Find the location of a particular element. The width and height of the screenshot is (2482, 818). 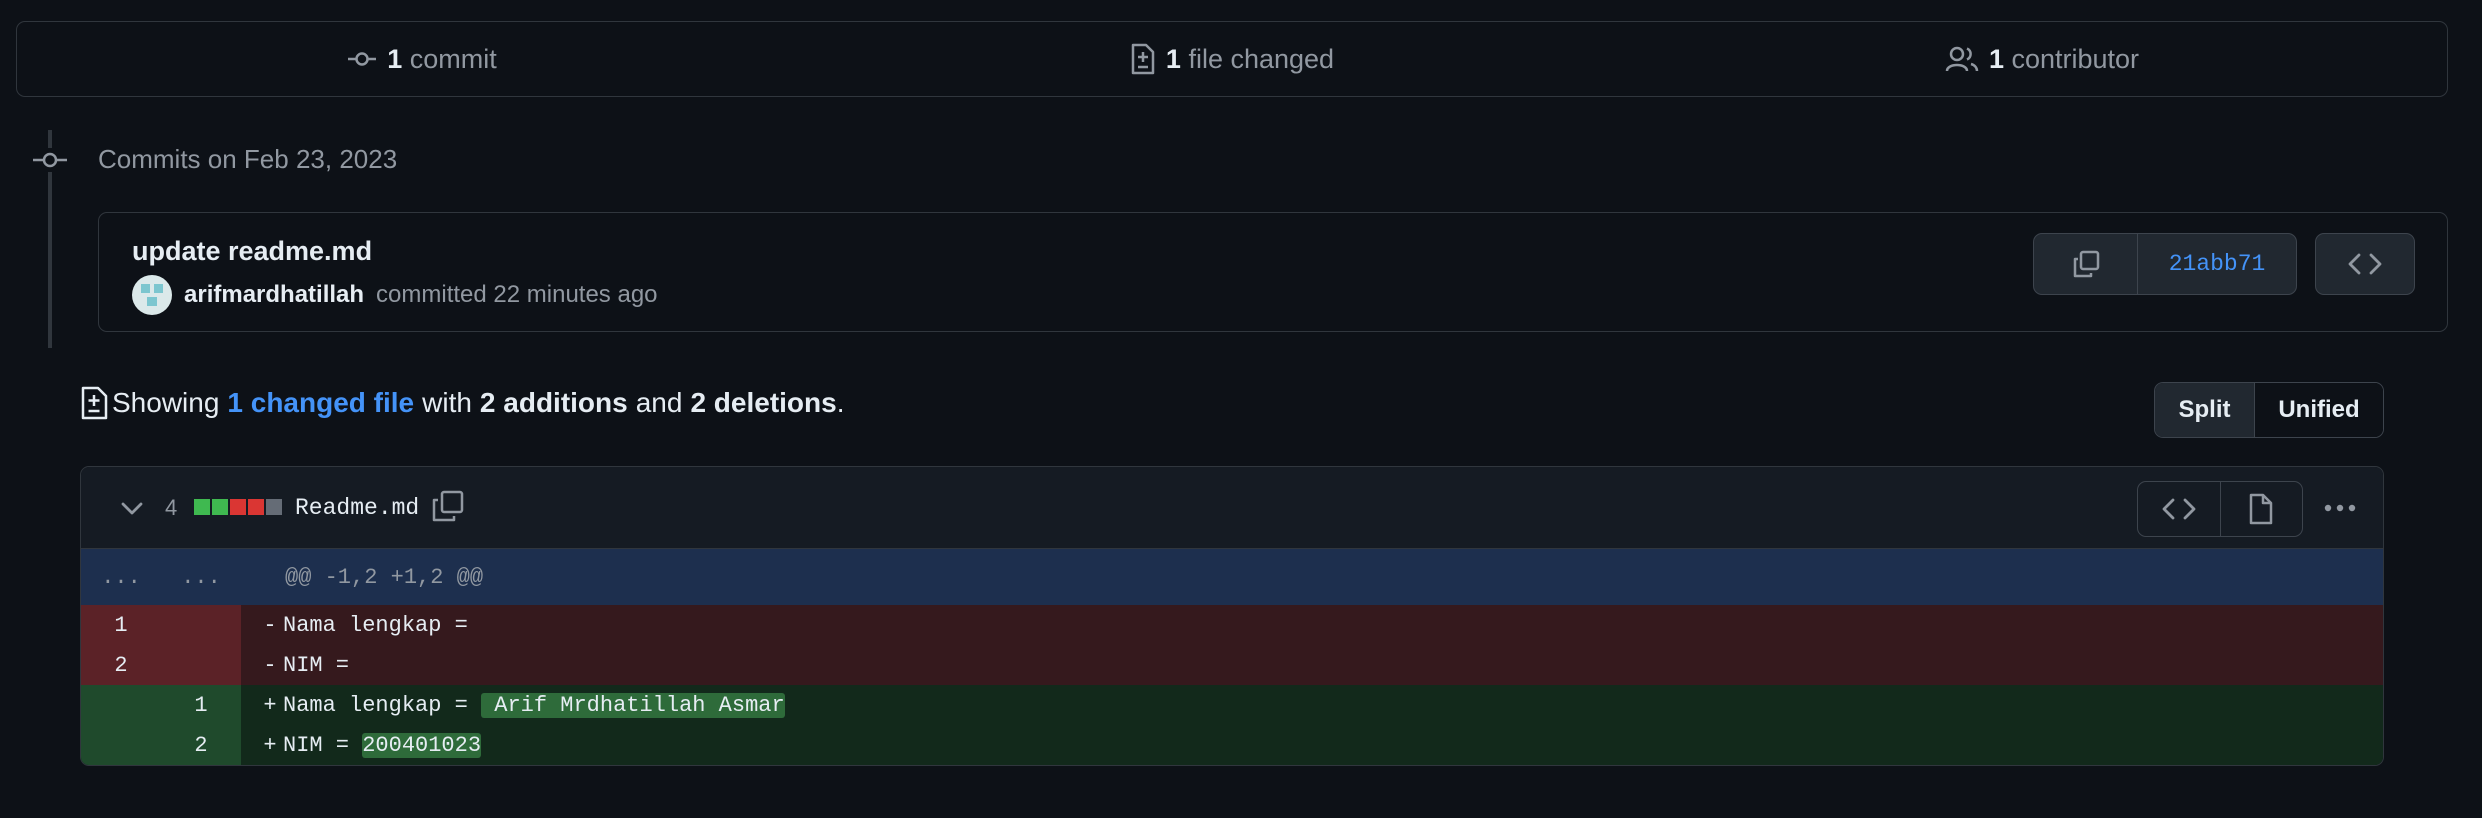

contributors-count: 1 is located at coordinates (1996, 58).